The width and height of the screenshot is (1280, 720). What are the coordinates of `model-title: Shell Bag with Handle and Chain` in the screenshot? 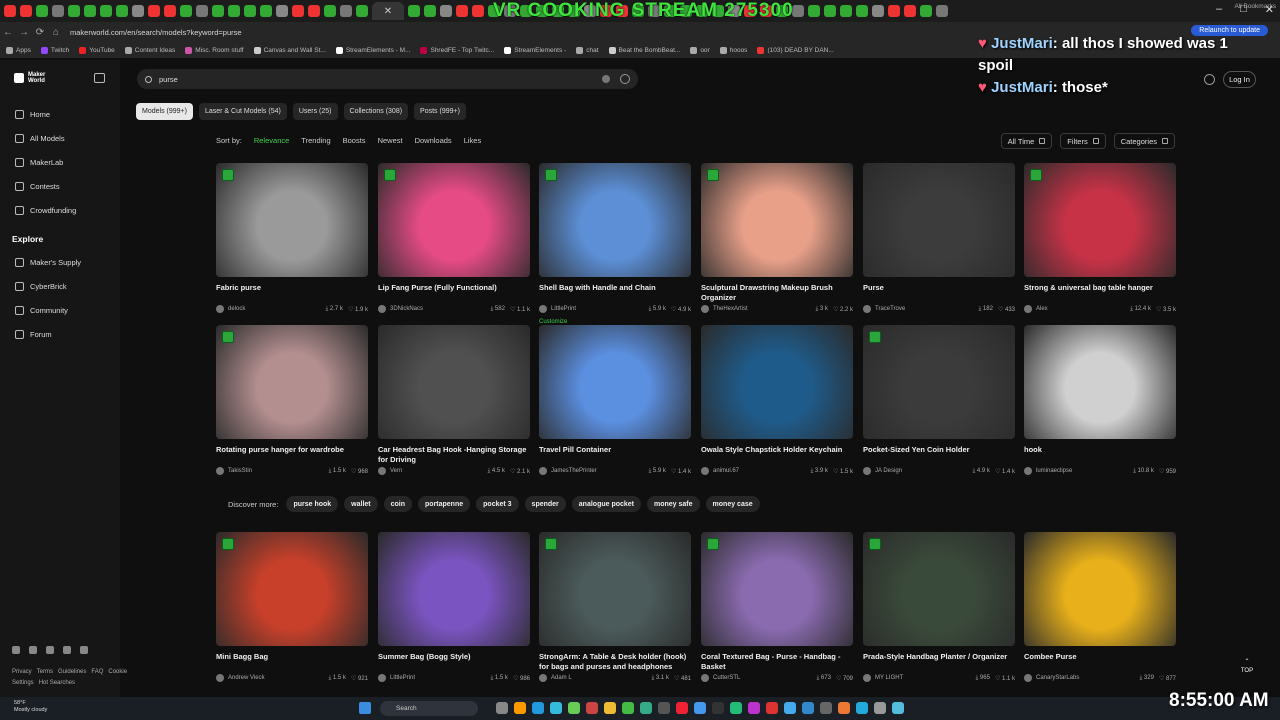 It's located at (615, 293).